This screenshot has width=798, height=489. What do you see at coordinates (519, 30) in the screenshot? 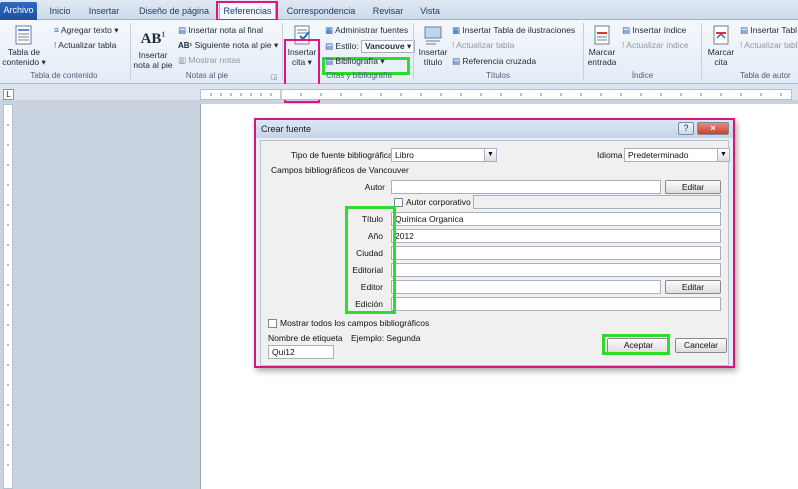
I see `insert-table-figures-label: Insertar Tabla de ilustraciones` at bounding box center [519, 30].